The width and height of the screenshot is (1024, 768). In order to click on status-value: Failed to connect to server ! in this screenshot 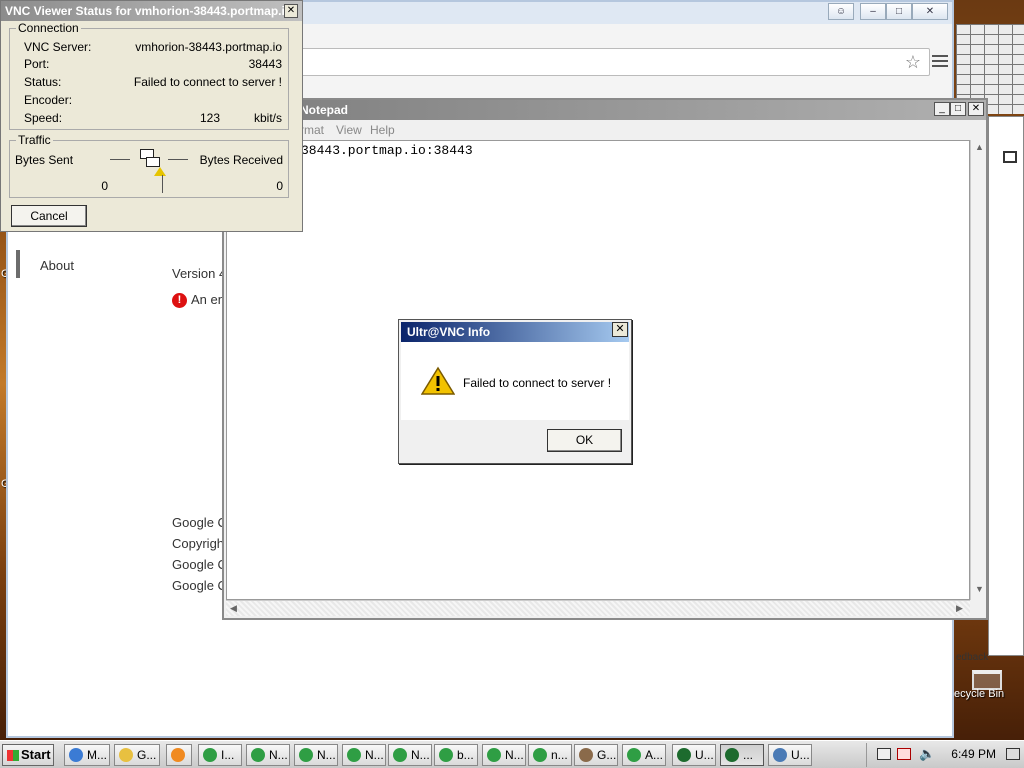, I will do `click(207, 82)`.